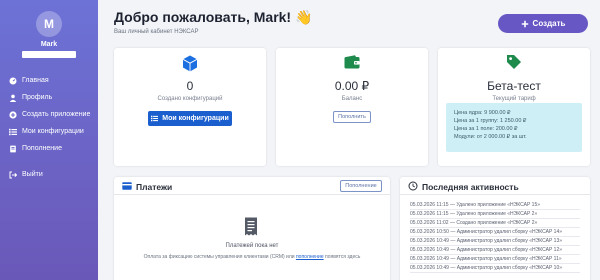 The image size is (600, 280). I want to click on configs-card: 0 Создано конфигураций Мои конфигурации, so click(190, 107).